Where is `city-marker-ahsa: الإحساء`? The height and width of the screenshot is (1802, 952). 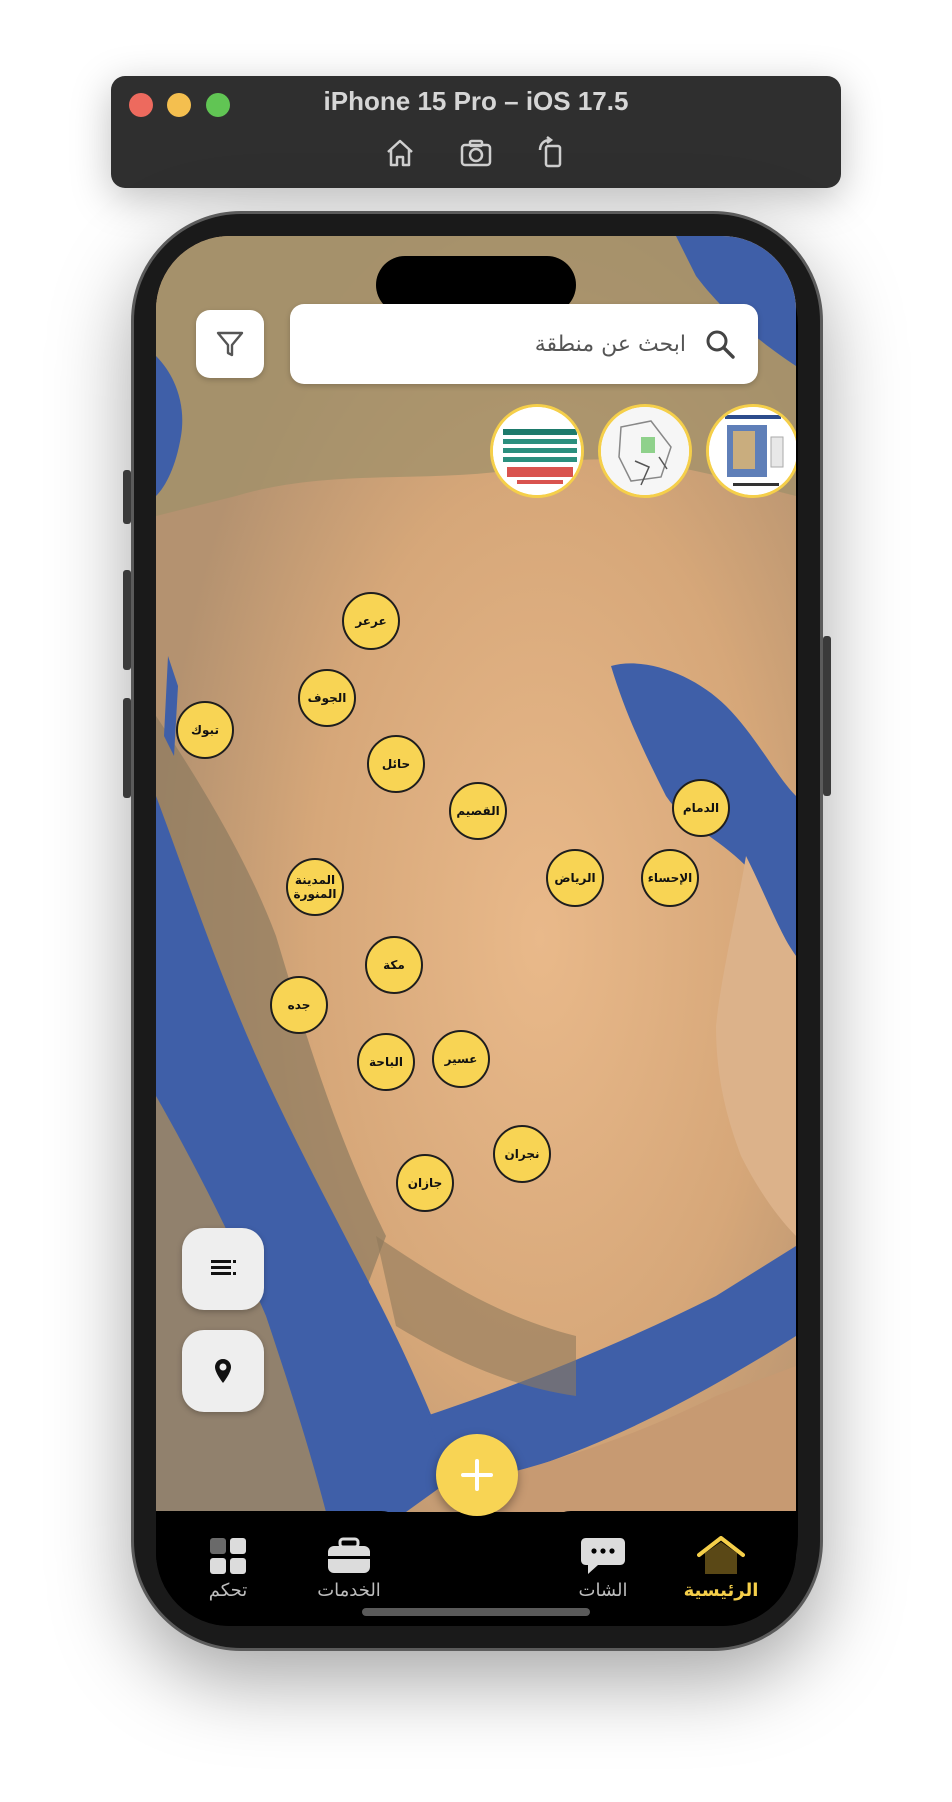 city-marker-ahsa: الإحساء is located at coordinates (670, 878).